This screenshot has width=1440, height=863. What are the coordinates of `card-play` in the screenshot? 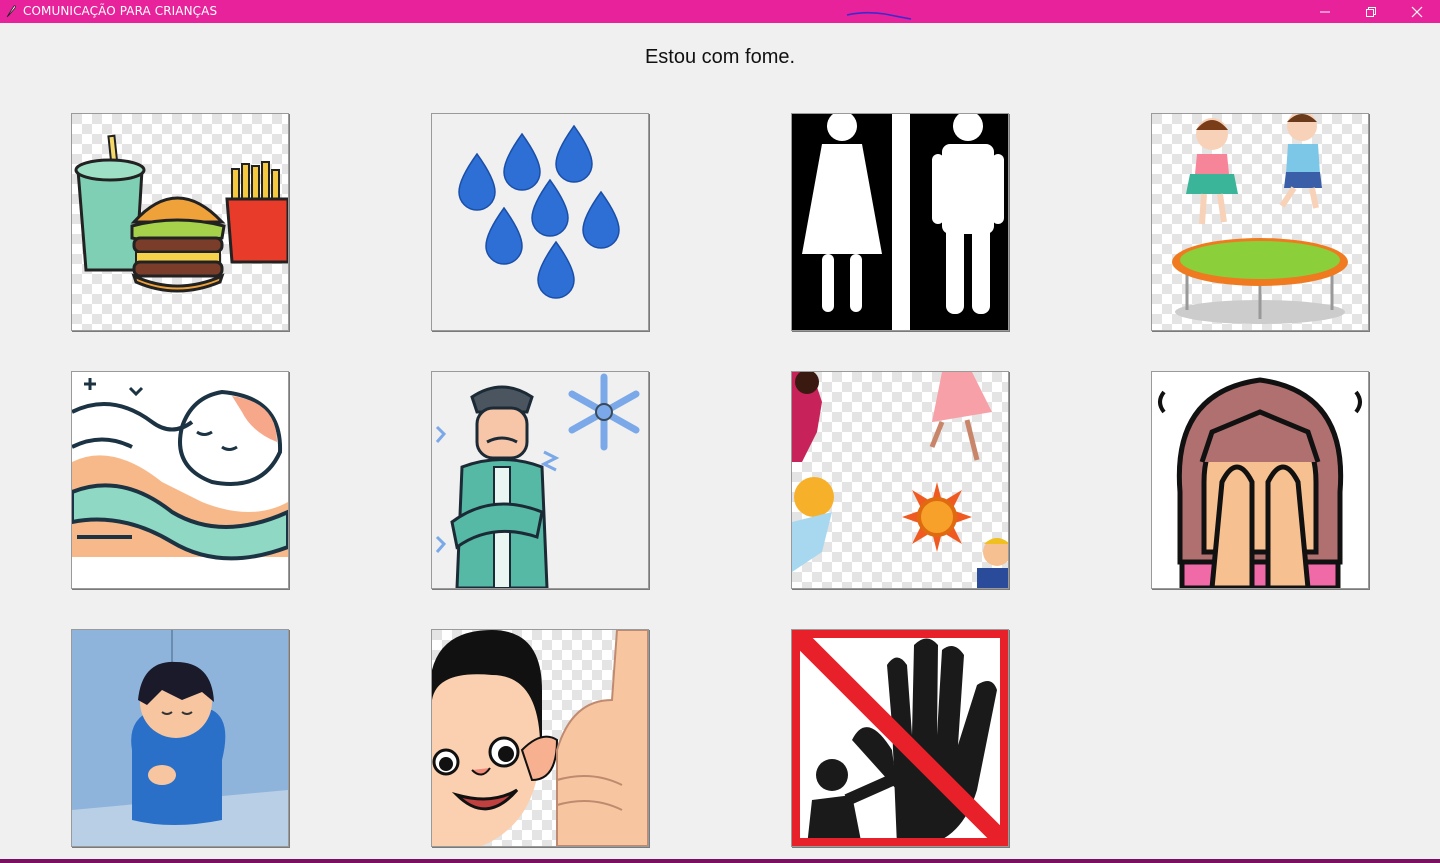 It's located at (1260, 222).